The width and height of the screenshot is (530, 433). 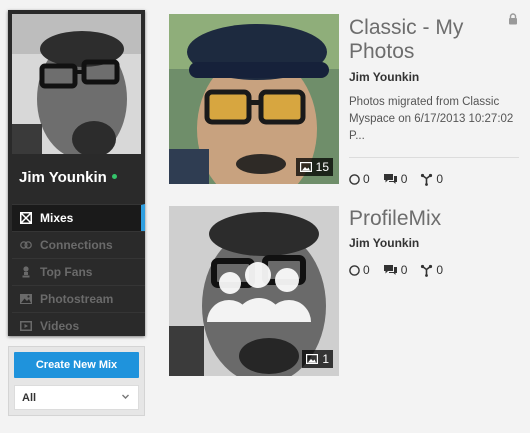 What do you see at coordinates (29, 397) in the screenshot?
I see `mix-filter-value: All` at bounding box center [29, 397].